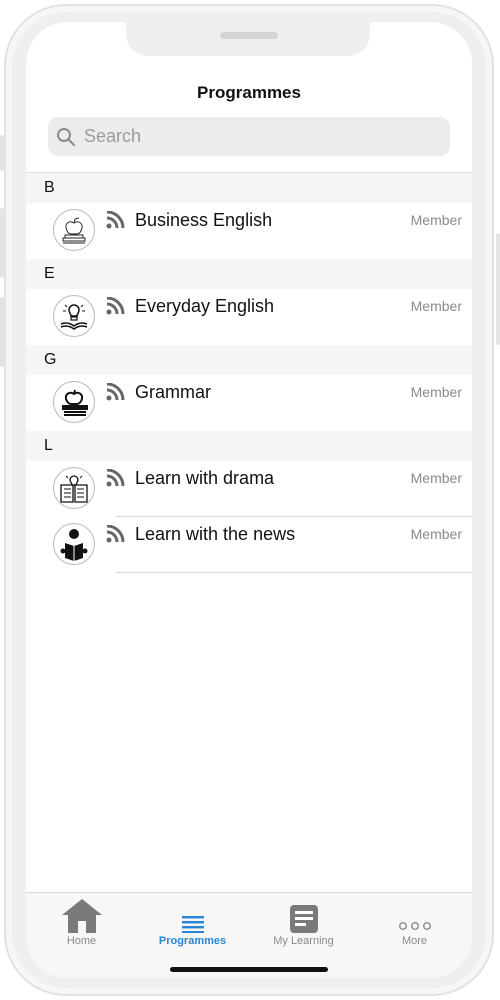 The width and height of the screenshot is (500, 1000). Describe the element at coordinates (74, 488) in the screenshot. I see `lightbulb-open-book-icon` at that location.